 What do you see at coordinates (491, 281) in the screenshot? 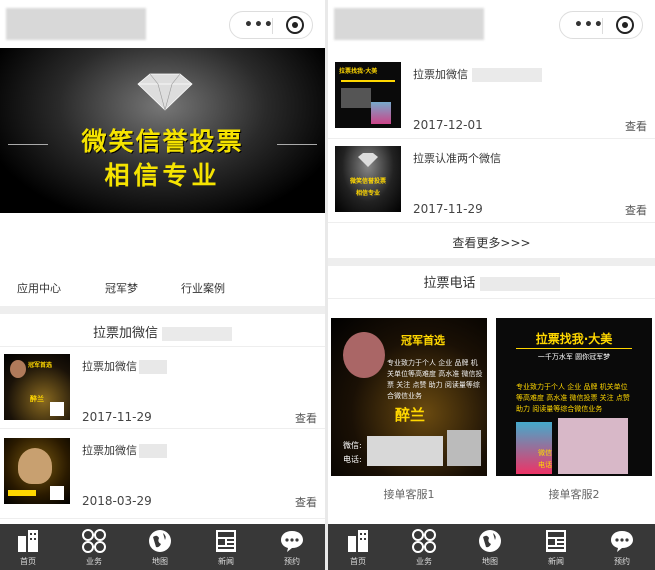
I see `phone-section-title: 拉票电话` at bounding box center [491, 281].